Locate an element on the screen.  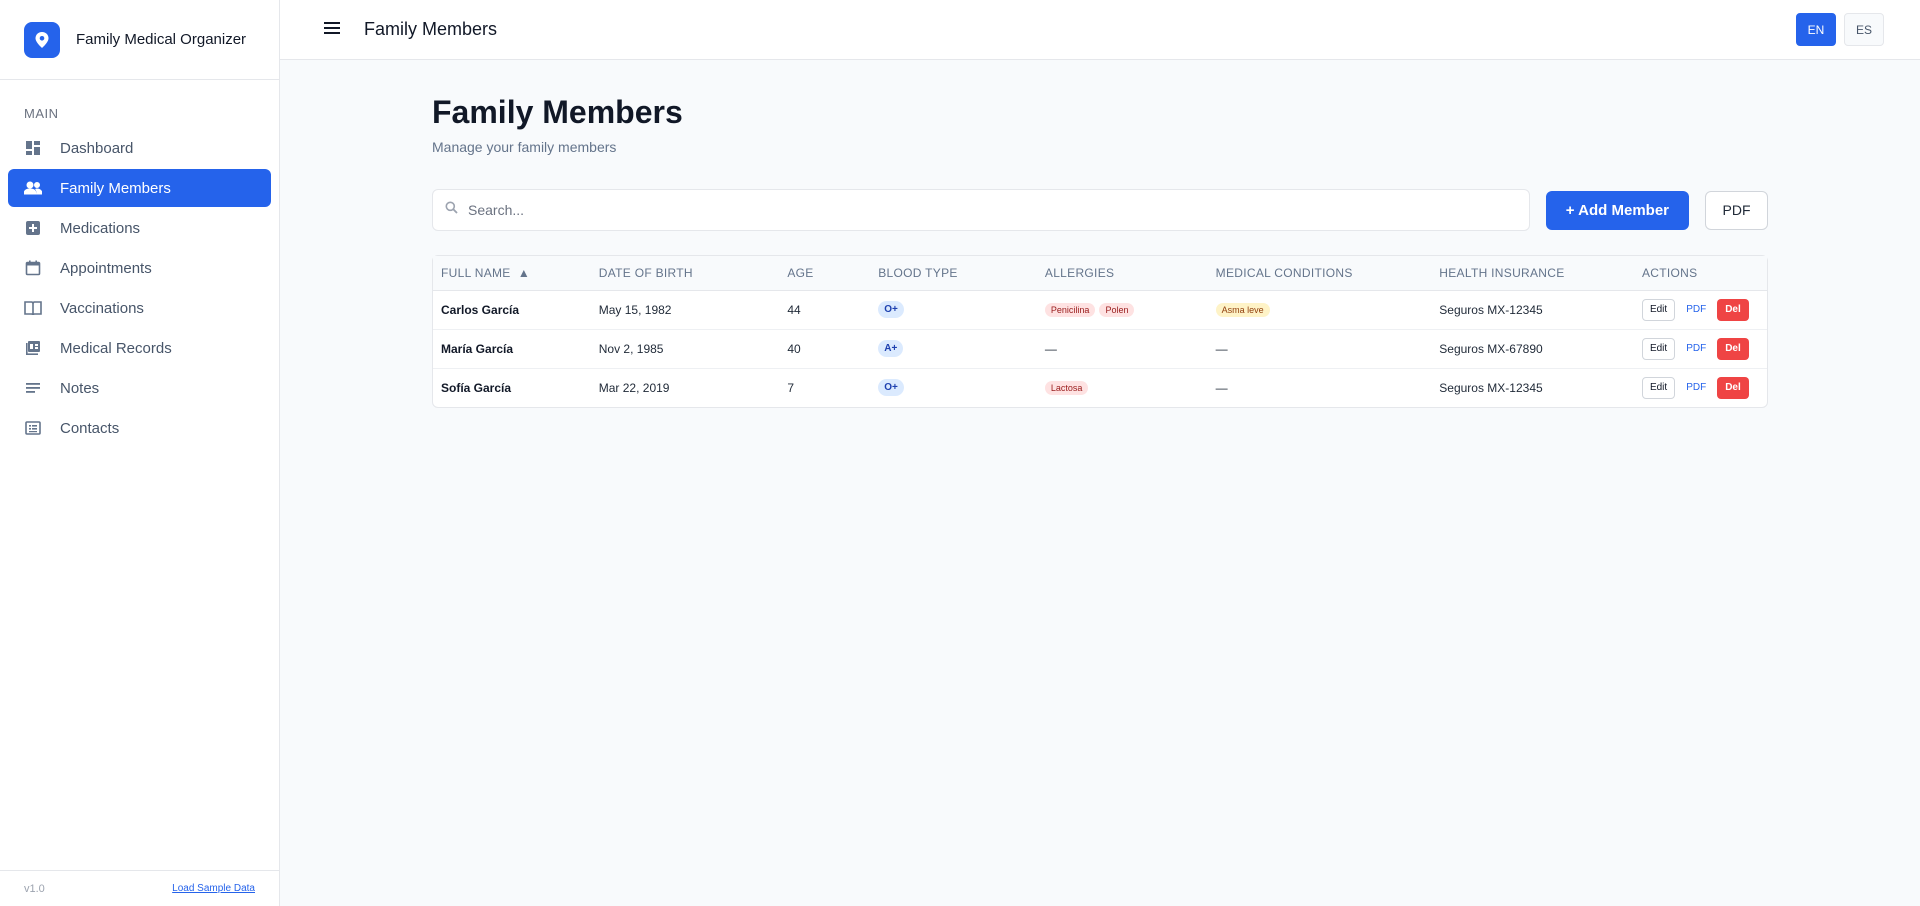
brand: Family Medical Organizer is located at coordinates (139, 40).